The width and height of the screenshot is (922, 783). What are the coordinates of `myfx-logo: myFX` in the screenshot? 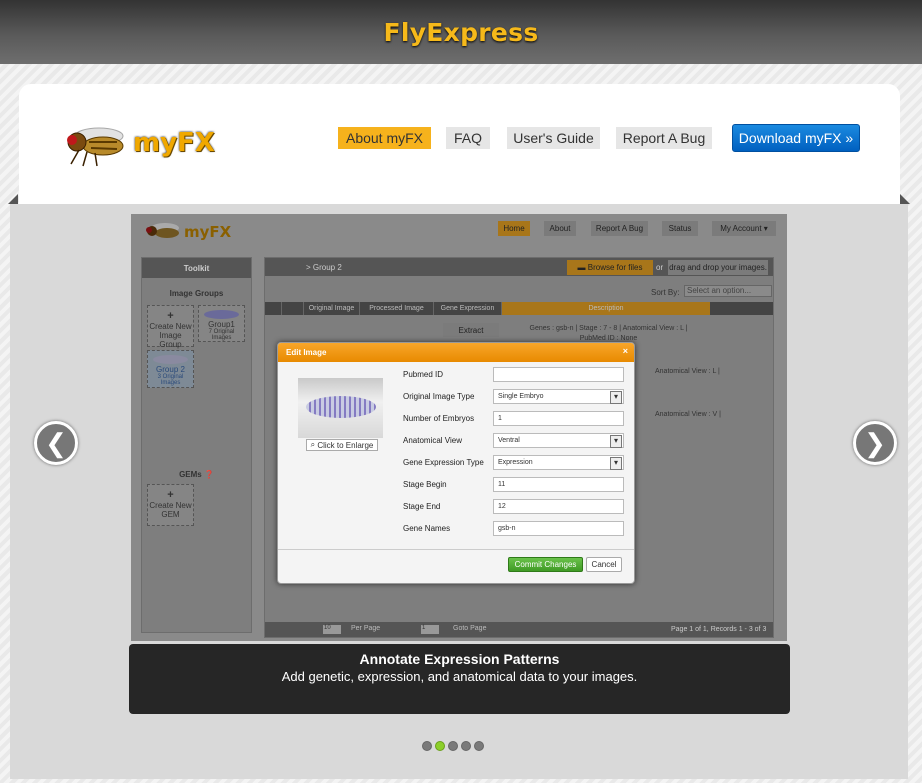 It's located at (144, 147).